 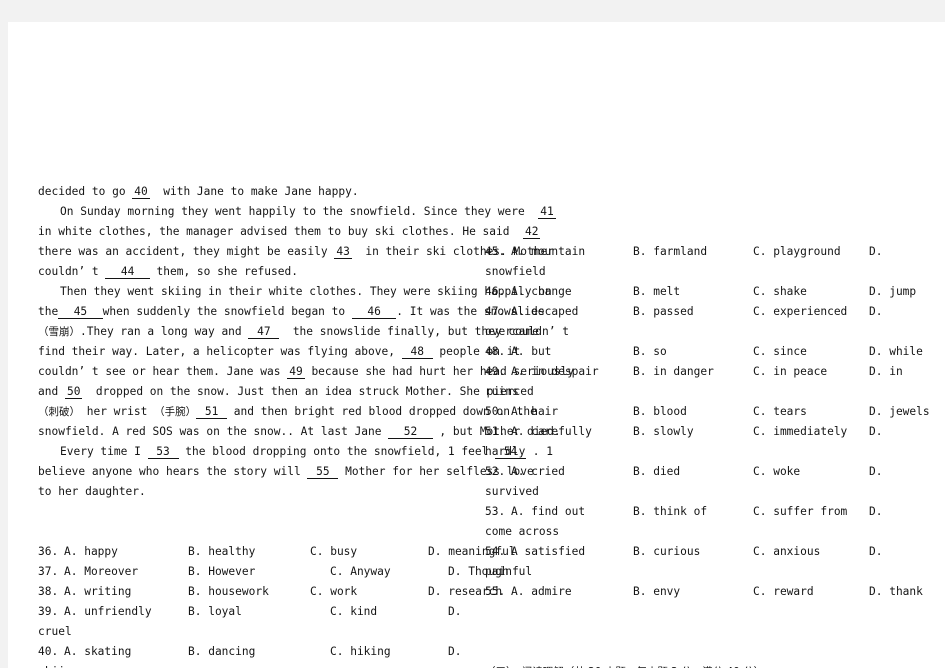 What do you see at coordinates (544, 312) in the screenshot?
I see `option-a: A. escaped` at bounding box center [544, 312].